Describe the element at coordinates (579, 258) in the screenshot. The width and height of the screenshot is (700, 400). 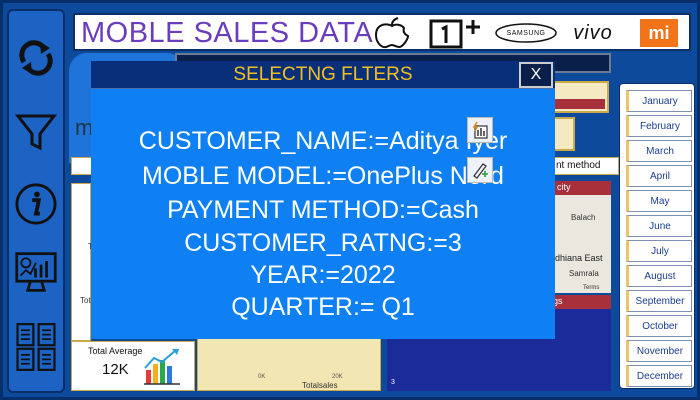
I see `map-label-ludhiana: dhiana East` at that location.